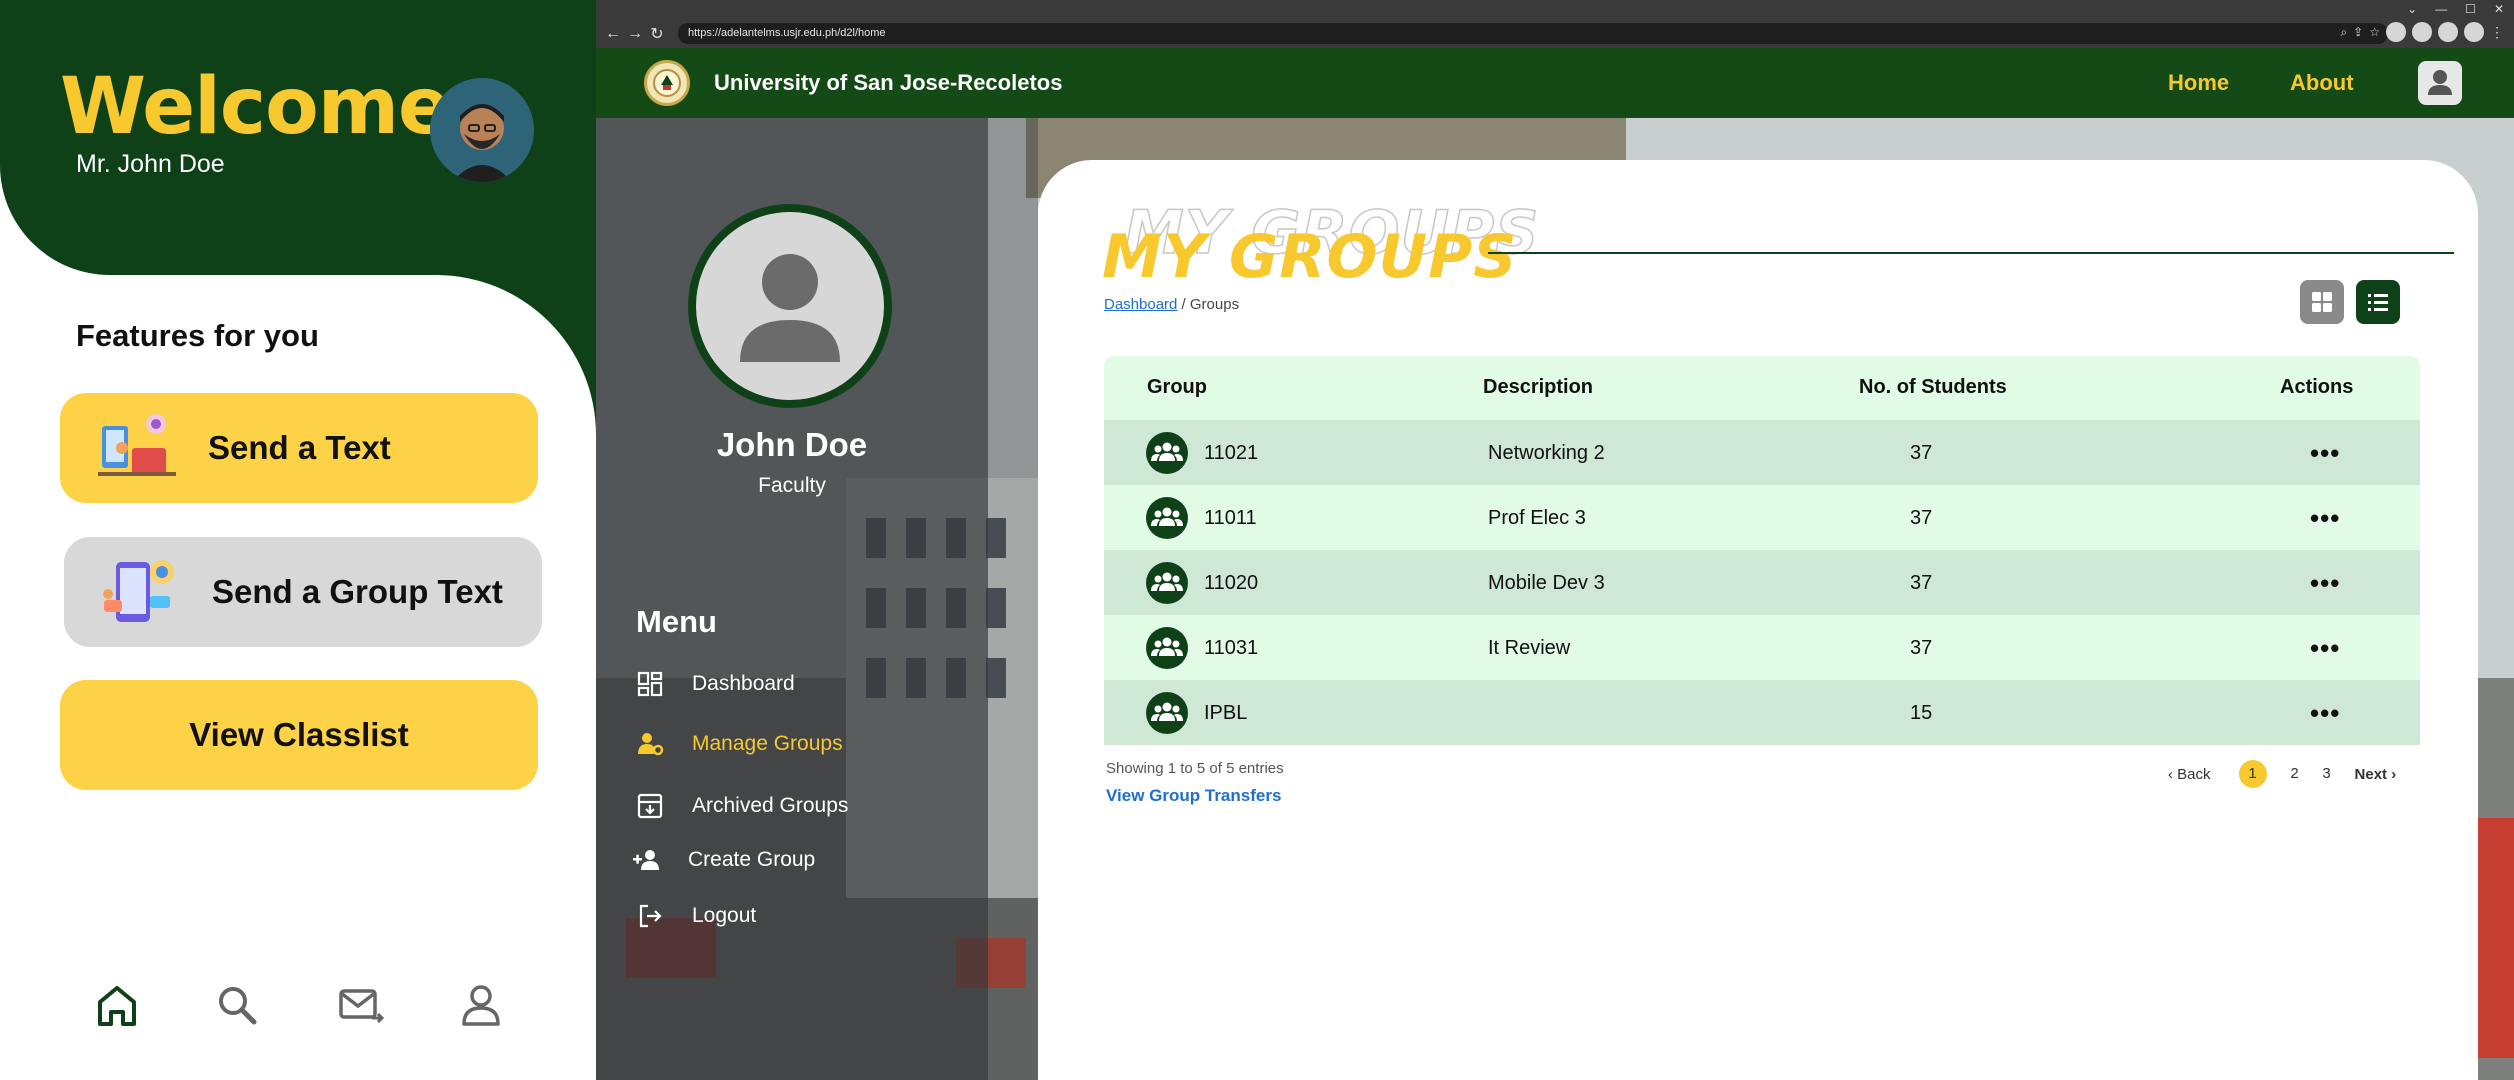 The height and width of the screenshot is (1080, 2514). Describe the element at coordinates (1177, 387) in the screenshot. I see `column-header-group: Group` at that location.